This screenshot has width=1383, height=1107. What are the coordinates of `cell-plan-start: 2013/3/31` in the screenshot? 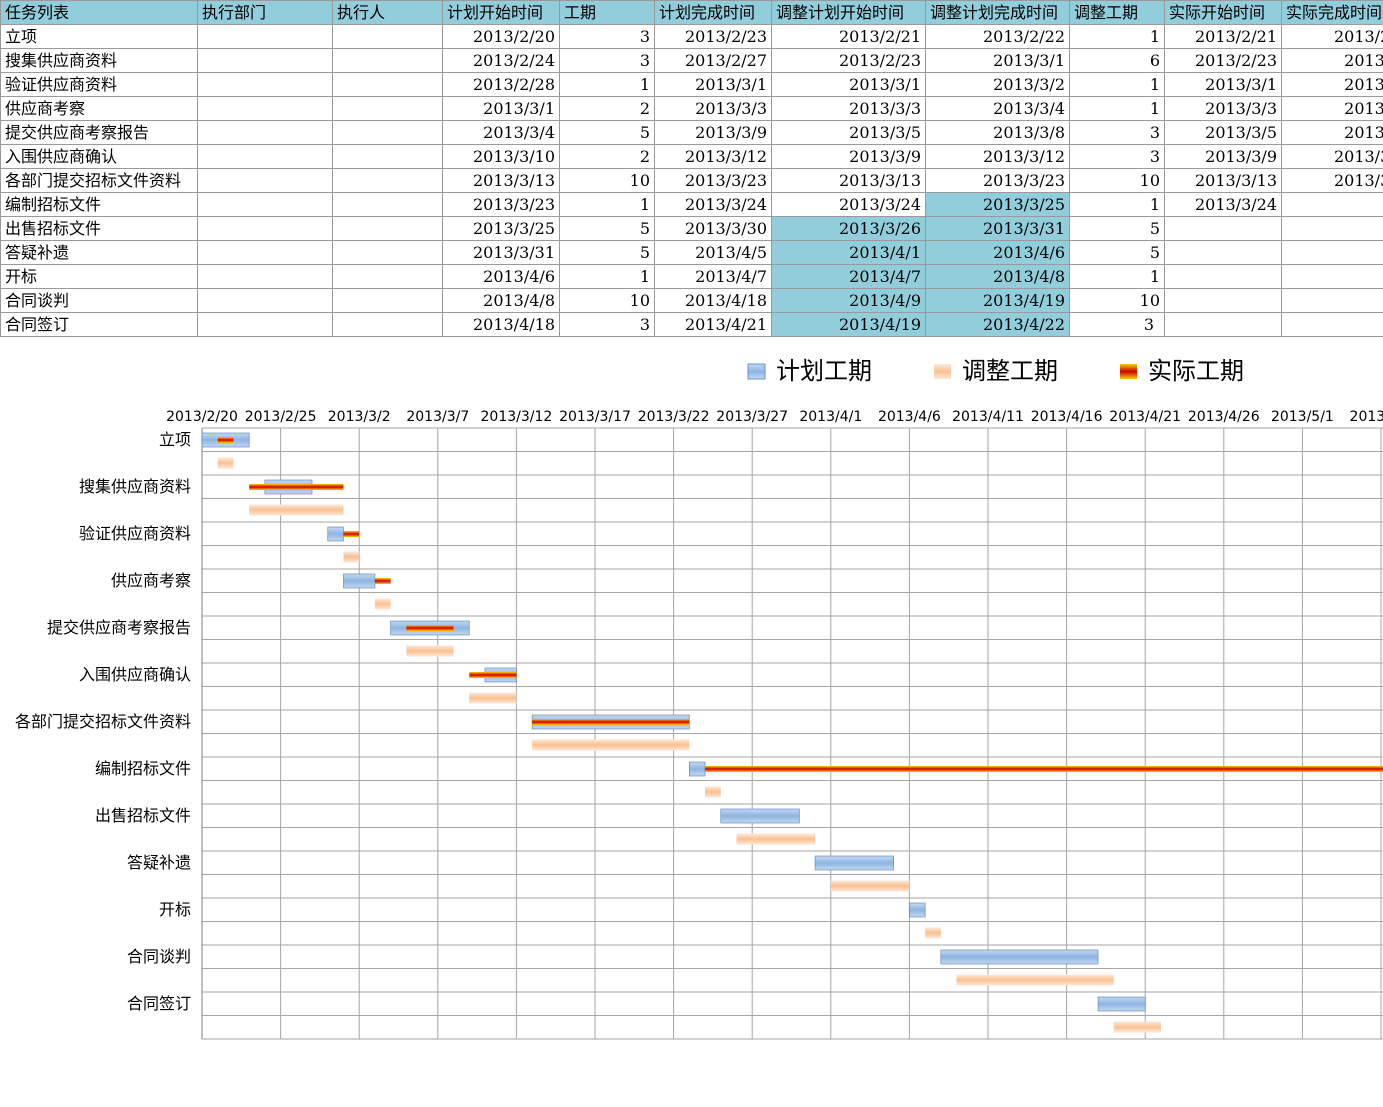 It's located at (501, 252).